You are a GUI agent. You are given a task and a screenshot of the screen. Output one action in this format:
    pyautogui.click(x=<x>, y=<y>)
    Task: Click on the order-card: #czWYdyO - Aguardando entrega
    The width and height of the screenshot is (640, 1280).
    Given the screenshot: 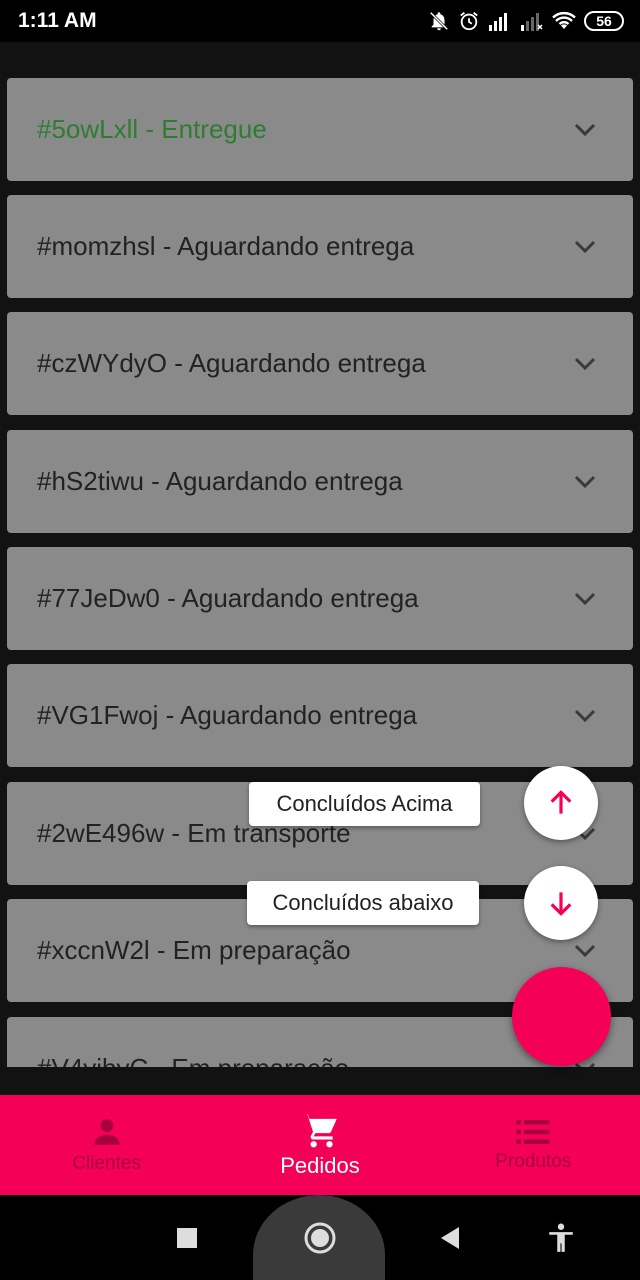 What is the action you would take?
    pyautogui.click(x=320, y=363)
    